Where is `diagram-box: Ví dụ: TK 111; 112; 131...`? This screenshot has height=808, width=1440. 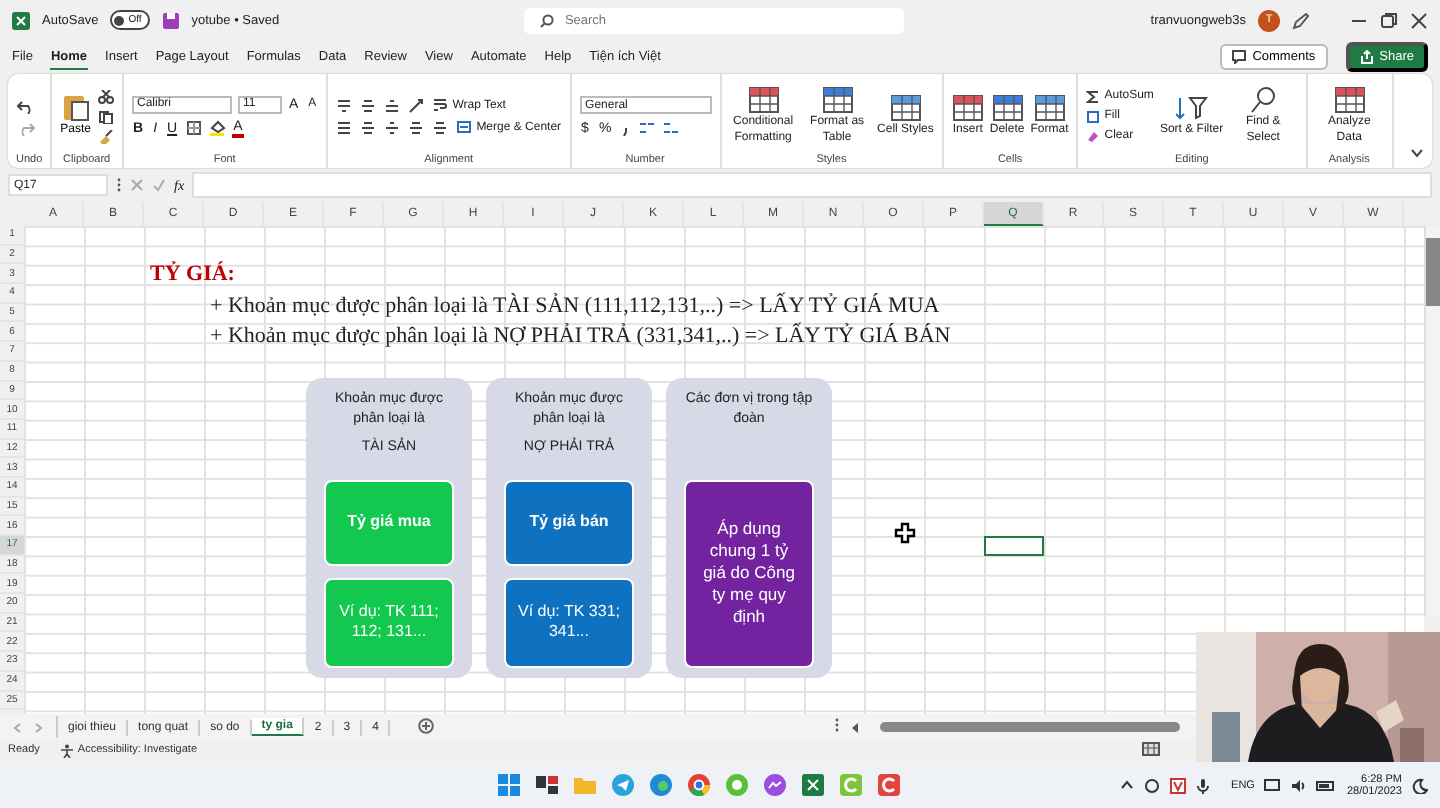 diagram-box: Ví dụ: TK 111; 112; 131... is located at coordinates (389, 622).